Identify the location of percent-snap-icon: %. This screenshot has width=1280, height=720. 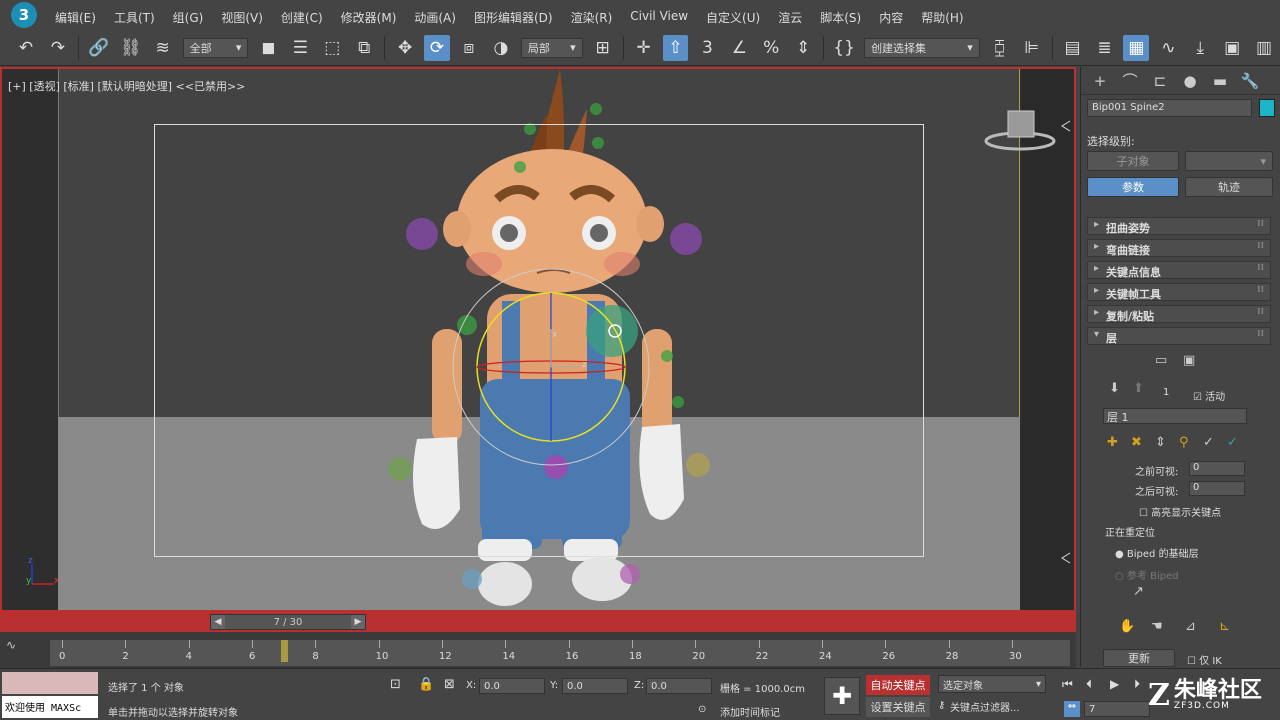
(771, 48).